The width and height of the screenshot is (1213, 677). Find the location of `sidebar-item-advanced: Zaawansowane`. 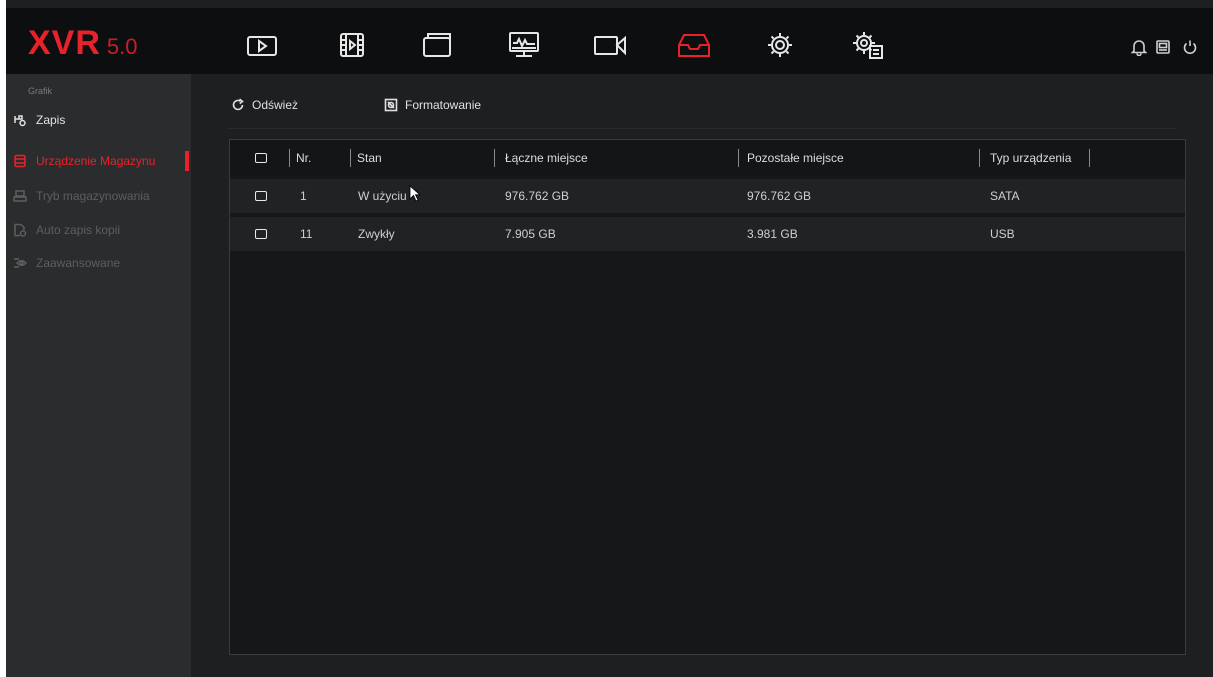

sidebar-item-advanced: Zaawansowane is located at coordinates (98, 263).